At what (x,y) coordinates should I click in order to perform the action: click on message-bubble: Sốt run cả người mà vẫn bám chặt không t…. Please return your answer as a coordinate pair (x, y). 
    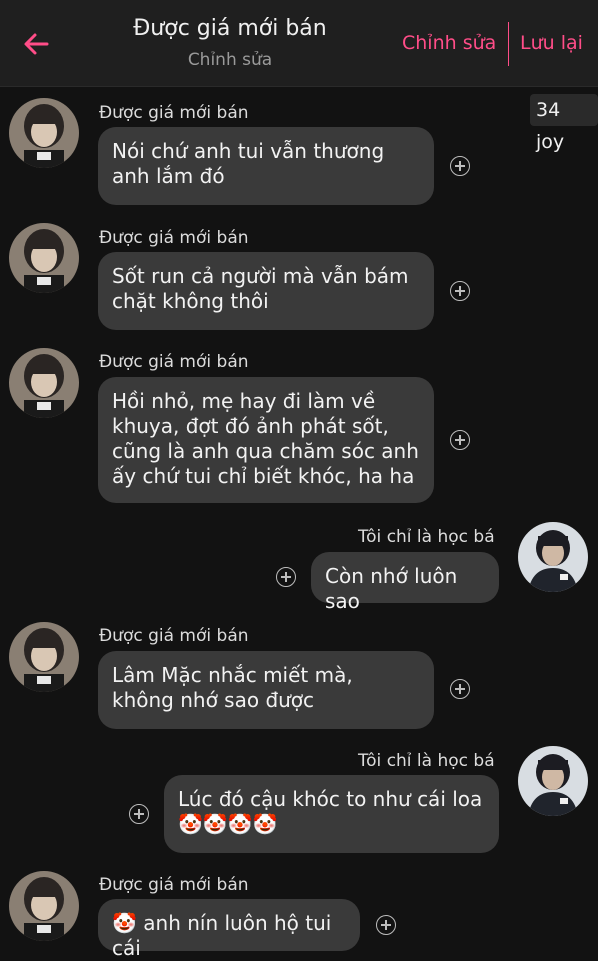
    Looking at the image, I should click on (266, 291).